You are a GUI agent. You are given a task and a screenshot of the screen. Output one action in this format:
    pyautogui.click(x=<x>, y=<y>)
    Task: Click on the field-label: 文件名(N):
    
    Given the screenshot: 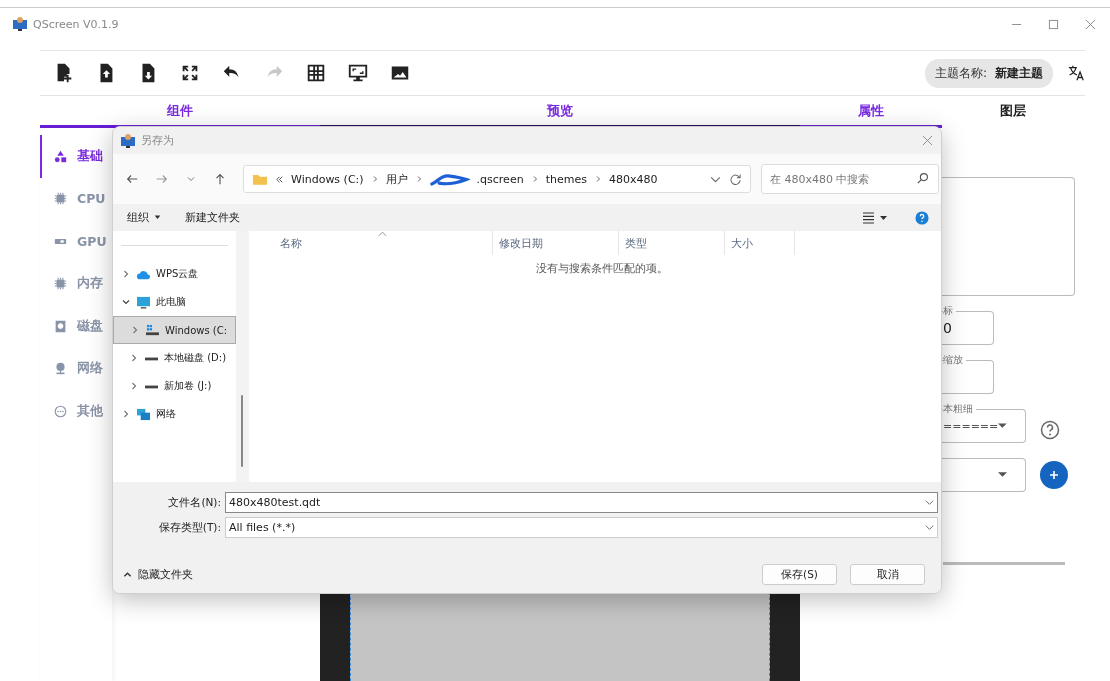 What is the action you would take?
    pyautogui.click(x=194, y=502)
    